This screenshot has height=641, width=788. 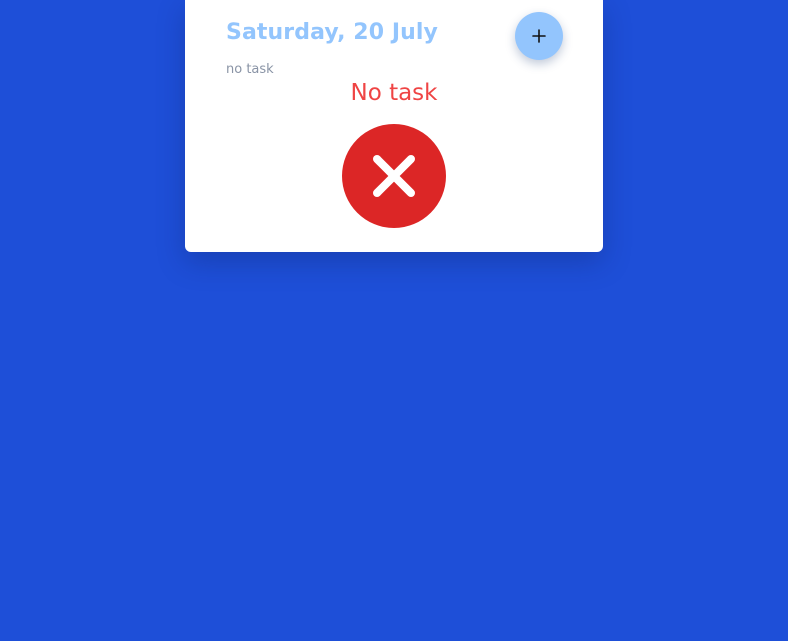 I want to click on date-title: Saturday, 20 July, so click(x=332, y=32).